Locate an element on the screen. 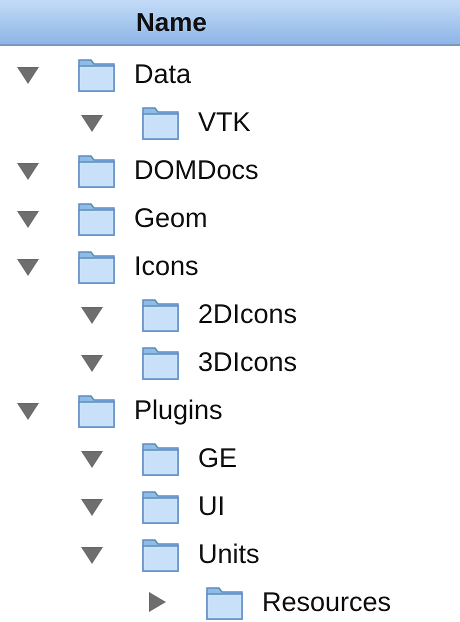  folder-name: Icons is located at coordinates (166, 266).